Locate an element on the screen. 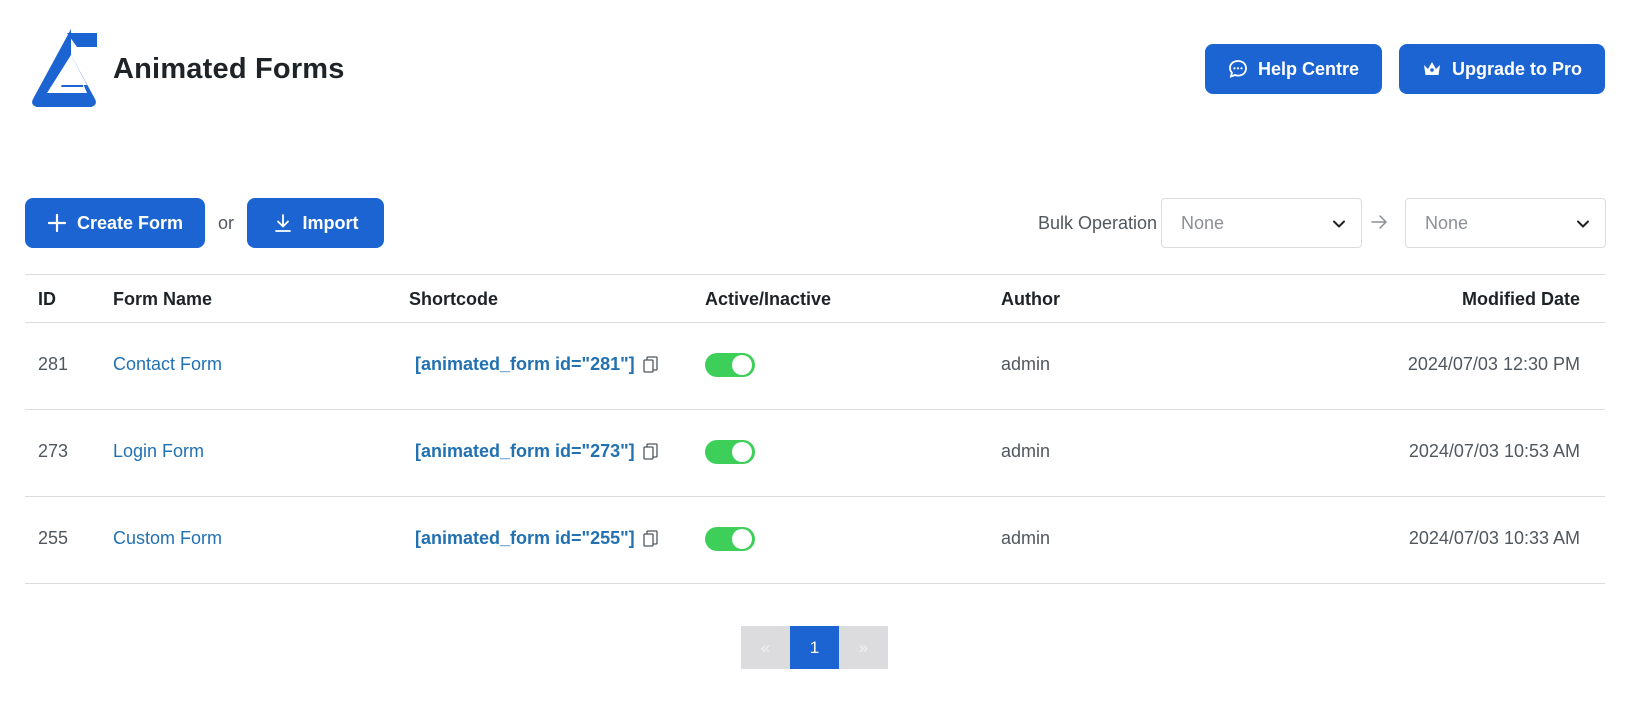  bulk-action-select: None is located at coordinates (1505, 223).